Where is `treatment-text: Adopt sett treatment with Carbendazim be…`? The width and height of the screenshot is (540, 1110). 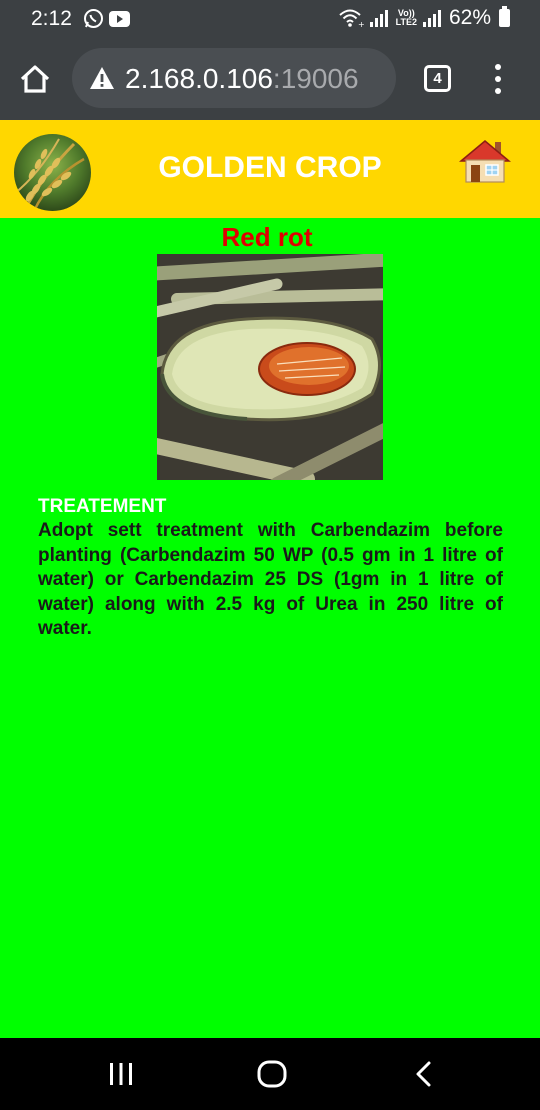 treatment-text: Adopt sett treatment with Carbendazim be… is located at coordinates (270, 579).